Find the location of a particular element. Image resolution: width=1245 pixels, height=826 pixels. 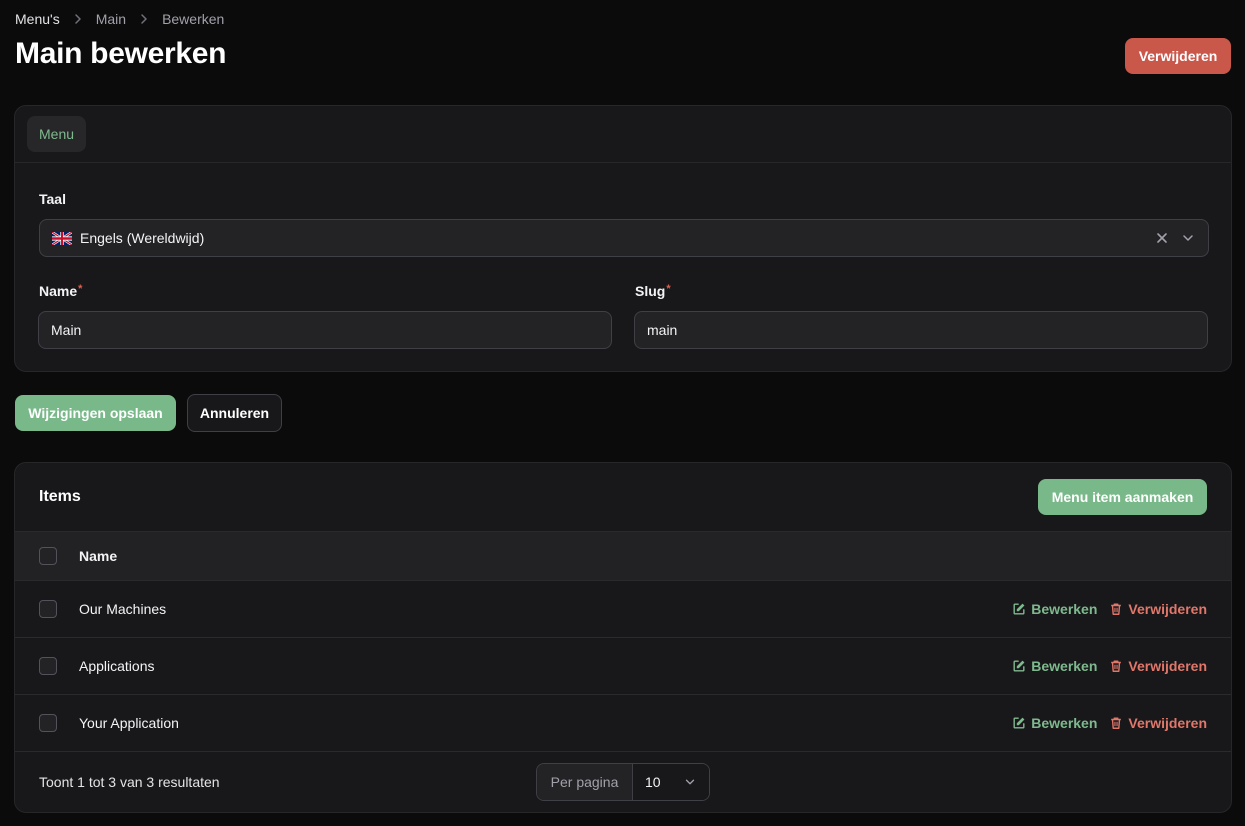

column-header-name: Name is located at coordinates (98, 556).